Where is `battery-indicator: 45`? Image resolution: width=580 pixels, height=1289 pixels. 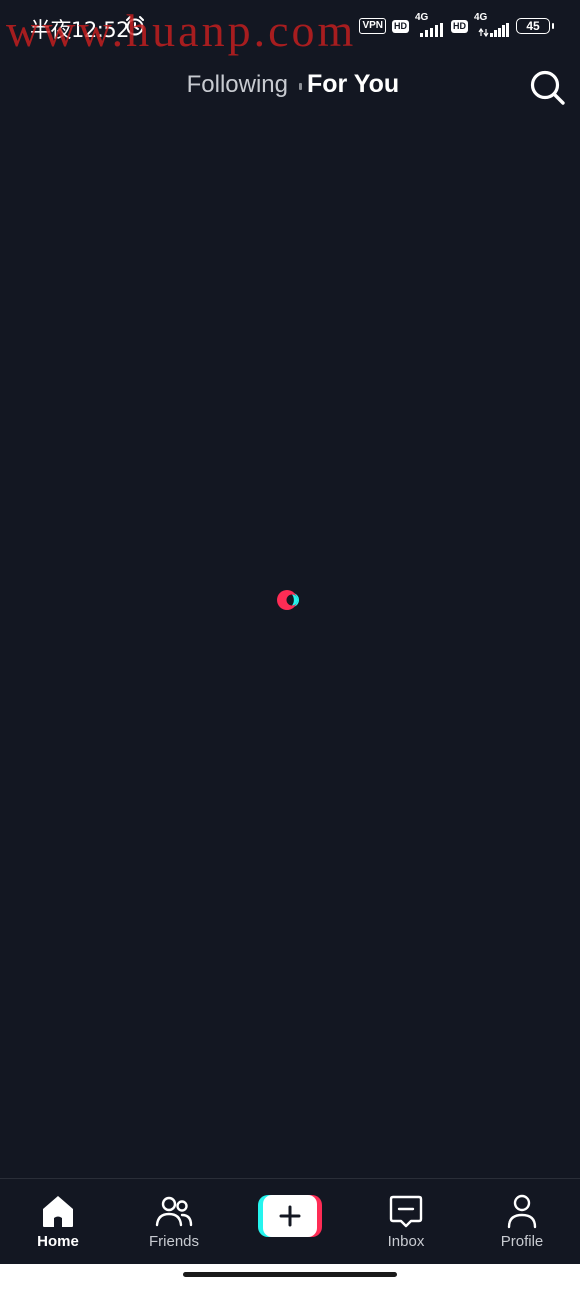
battery-indicator: 45 is located at coordinates (535, 26).